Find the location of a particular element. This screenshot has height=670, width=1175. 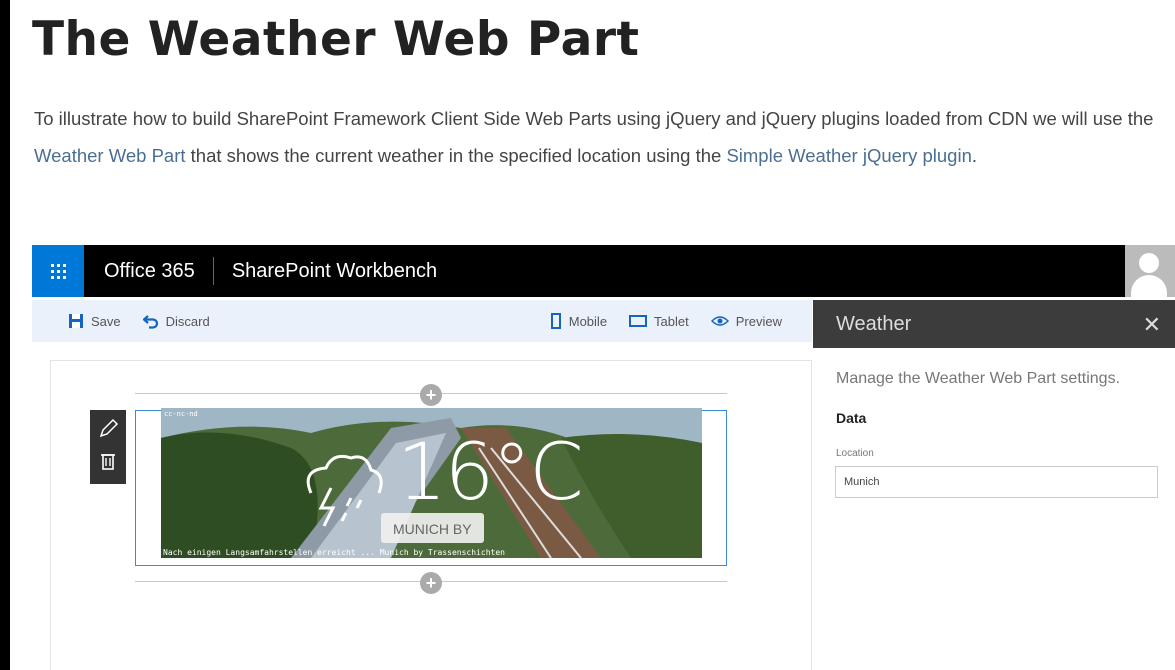

save-icon is located at coordinates (76, 321).